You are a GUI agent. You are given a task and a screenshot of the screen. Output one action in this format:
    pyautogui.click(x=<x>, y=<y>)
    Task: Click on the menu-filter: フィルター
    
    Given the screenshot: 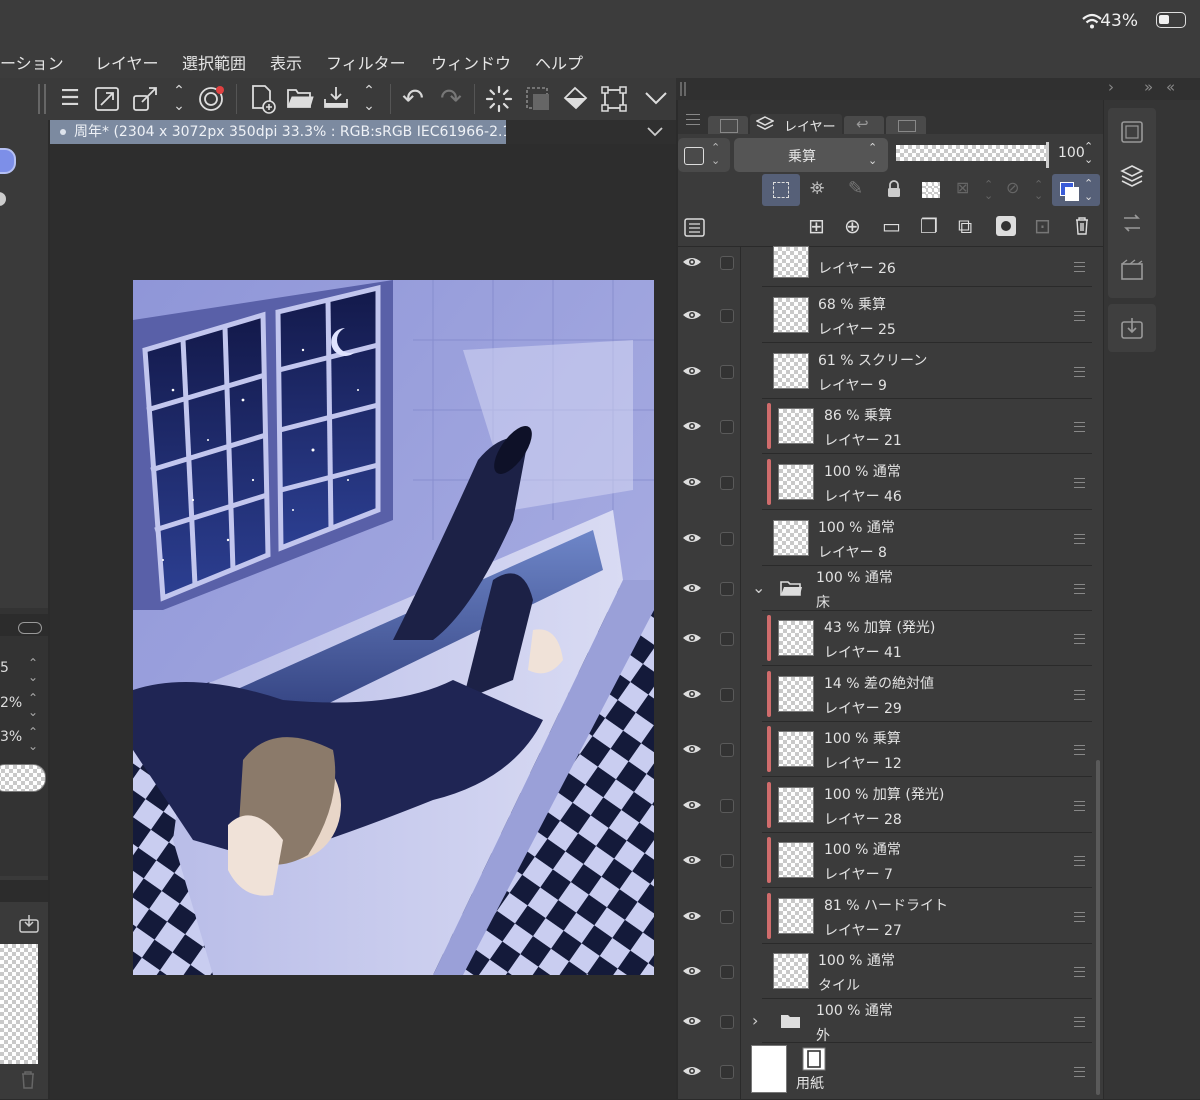 What is the action you would take?
    pyautogui.click(x=366, y=62)
    